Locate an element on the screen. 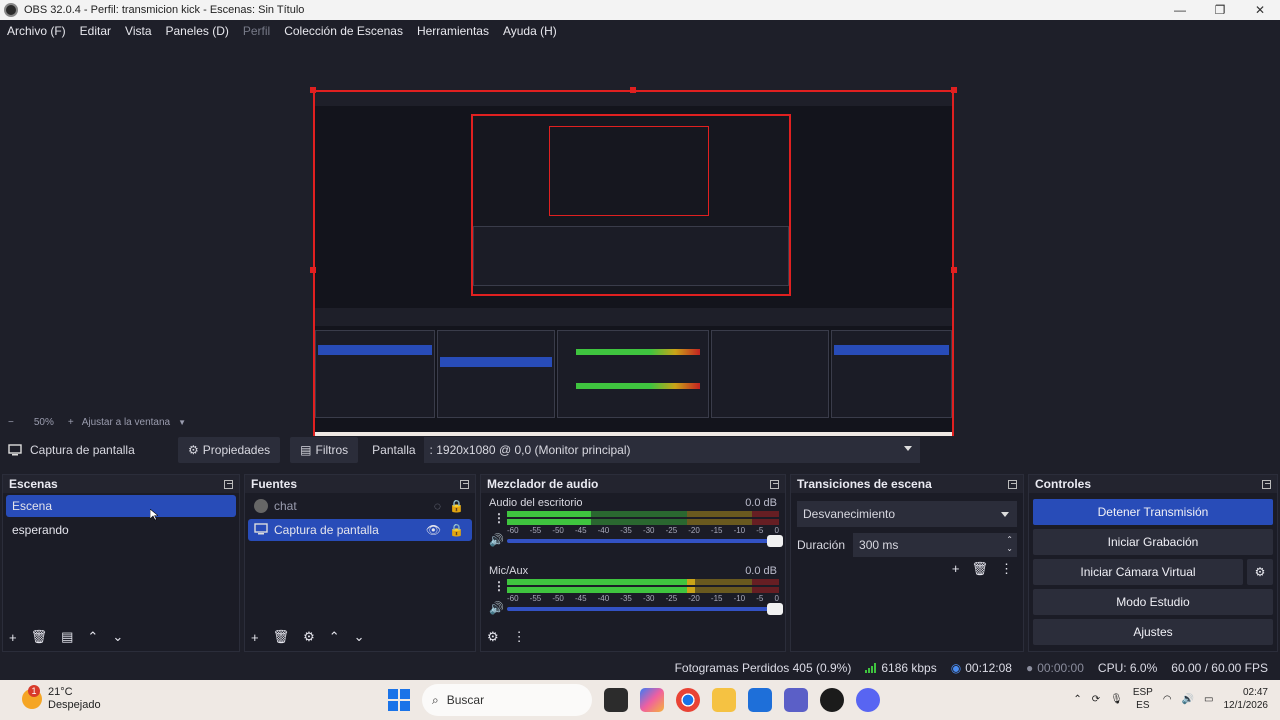  discord-icon is located at coordinates (868, 700).